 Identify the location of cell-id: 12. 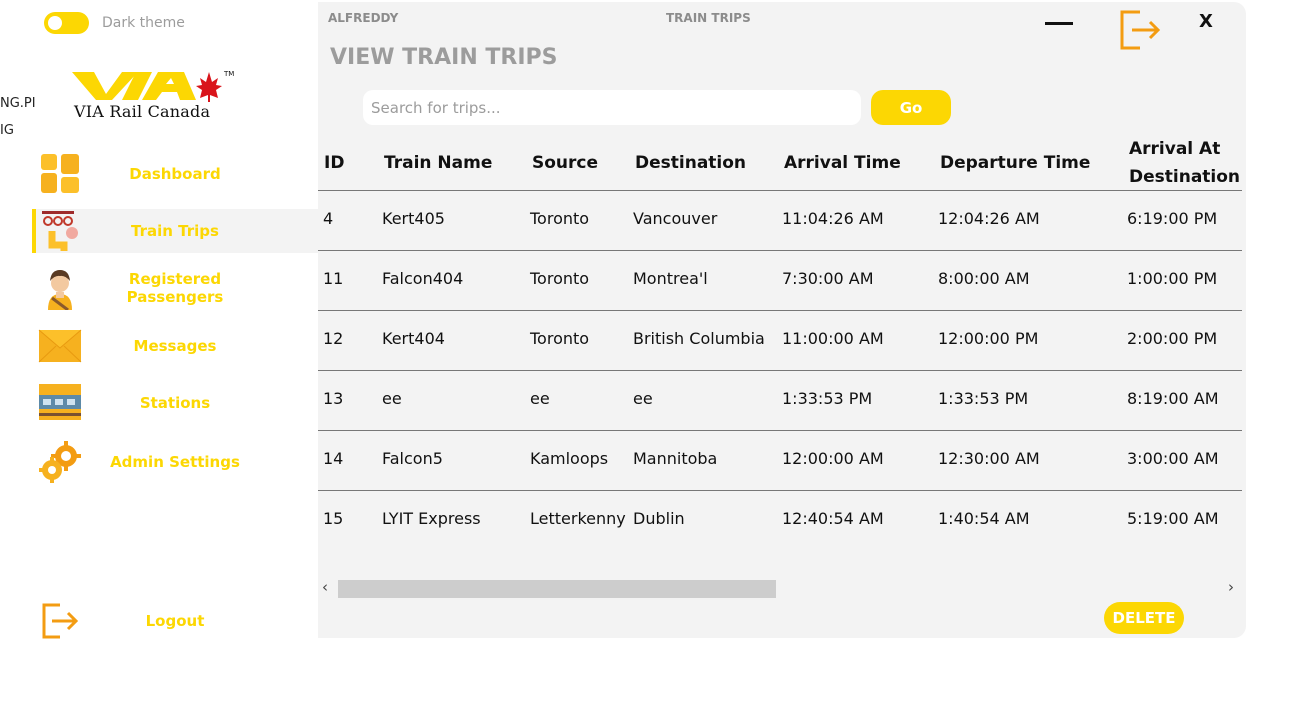
(333, 338).